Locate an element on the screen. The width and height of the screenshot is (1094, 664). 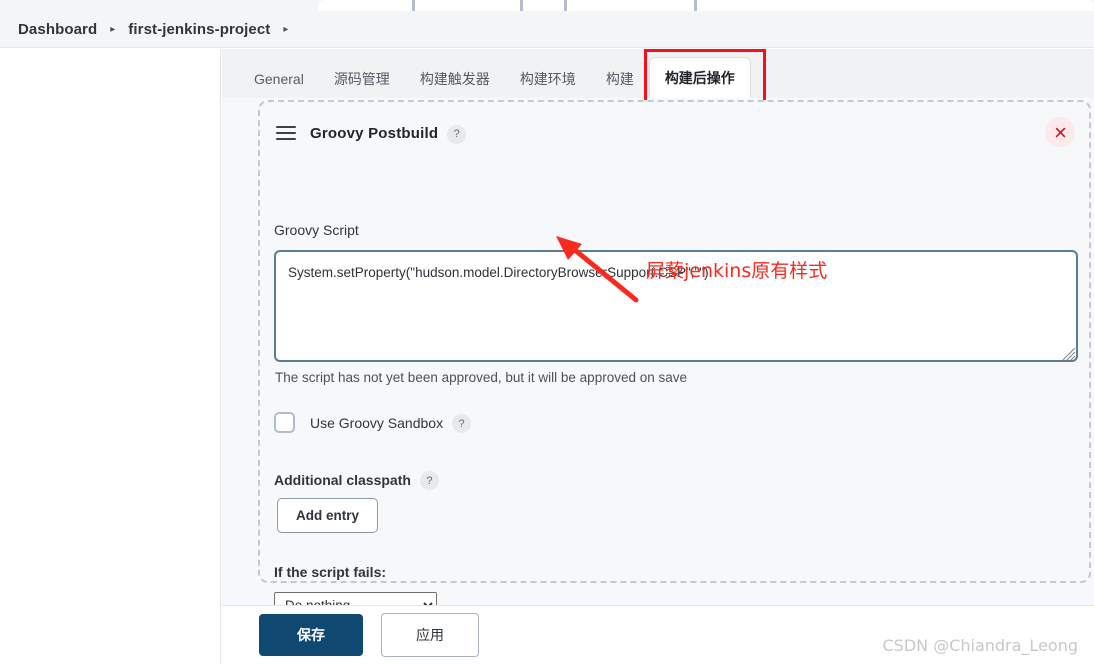
config-tabbar: General 源码管理 构建触发器 构建环境 构建 构建后操作 is located at coordinates (658, 73).